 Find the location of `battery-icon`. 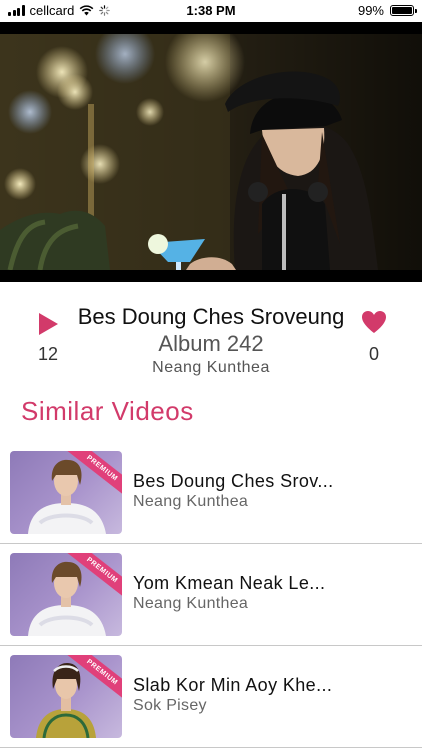

battery-icon is located at coordinates (403, 10).